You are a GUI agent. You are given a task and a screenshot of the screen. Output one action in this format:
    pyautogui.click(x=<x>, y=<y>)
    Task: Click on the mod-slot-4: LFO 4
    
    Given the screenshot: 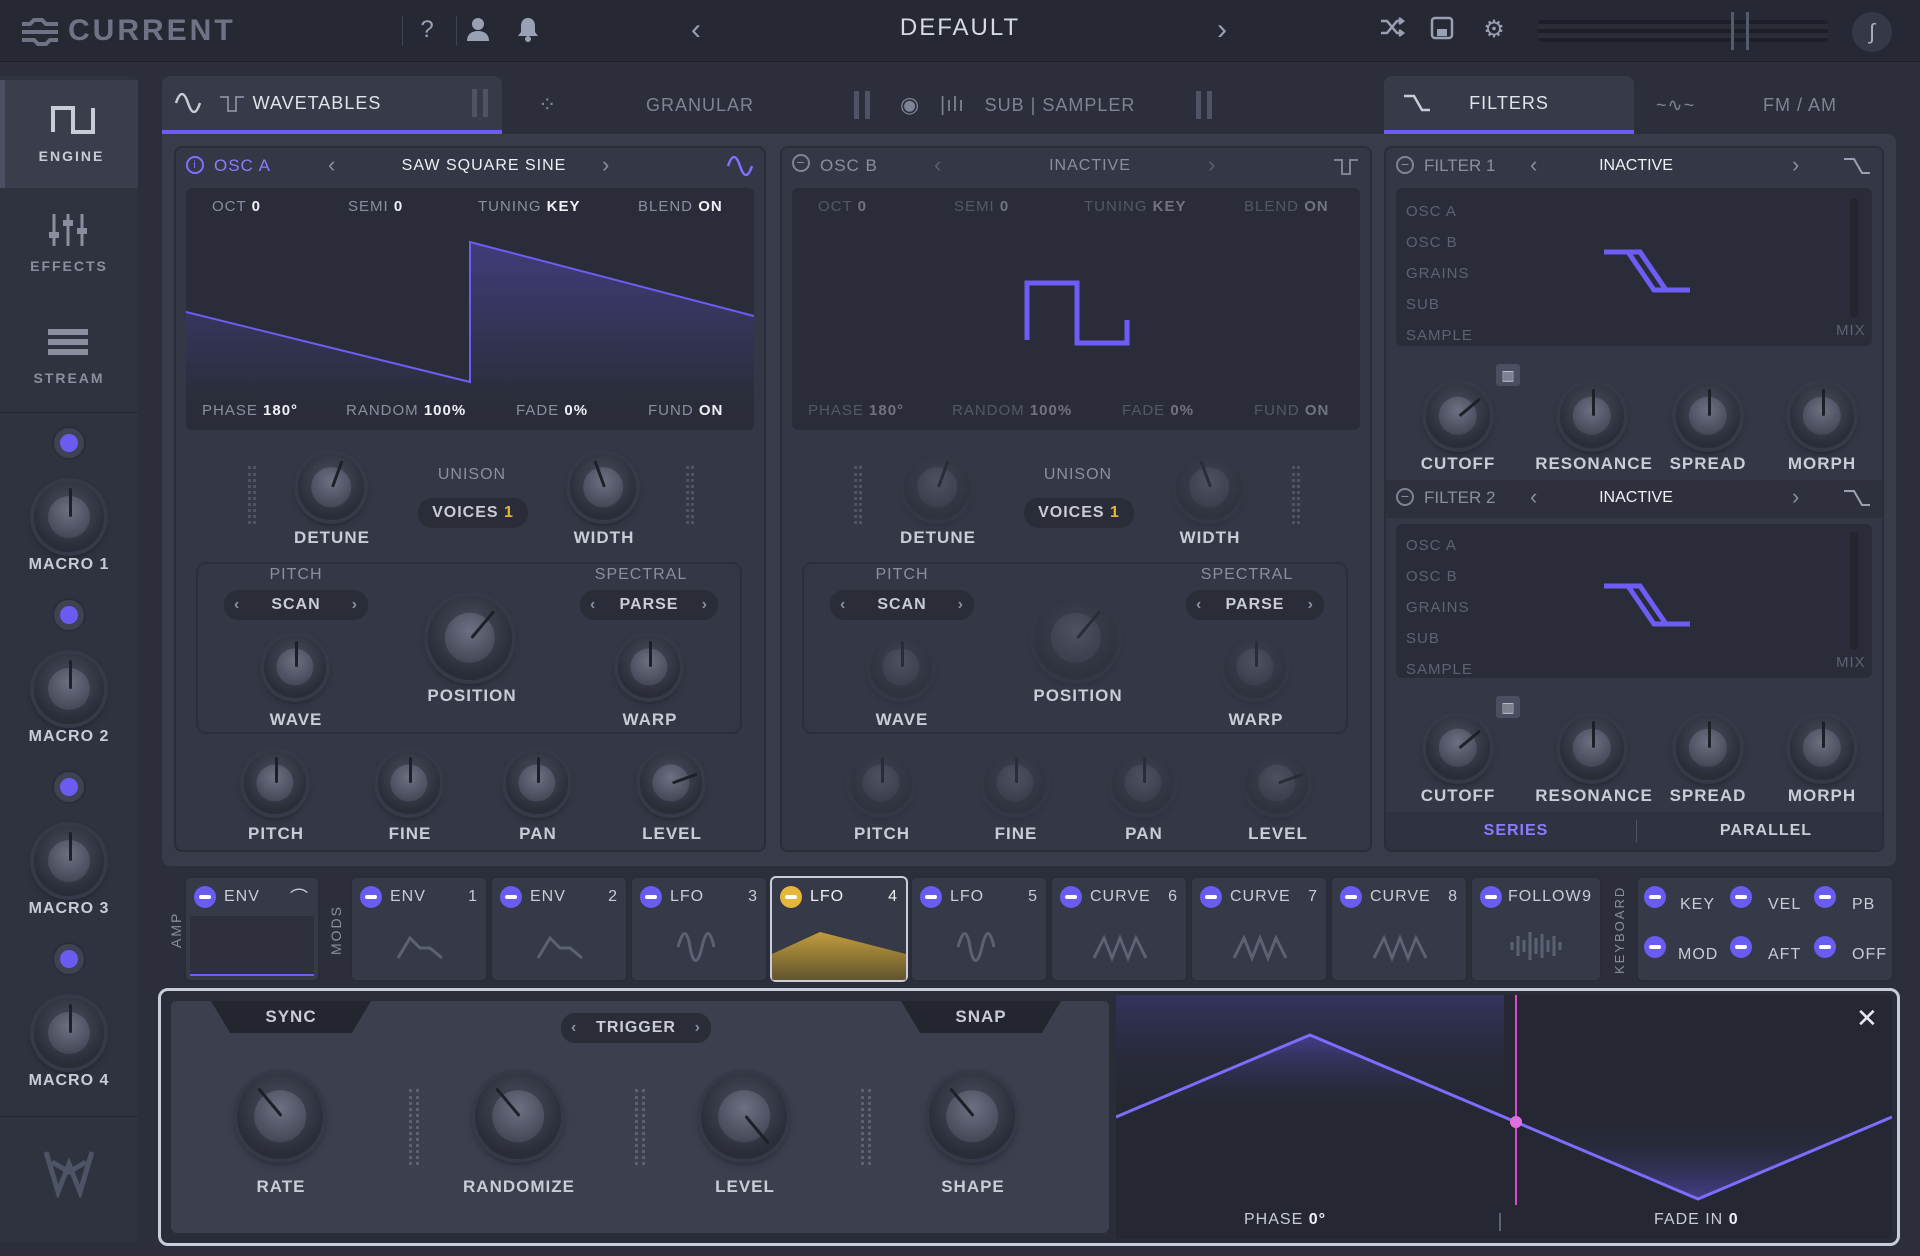 What is the action you would take?
    pyautogui.click(x=839, y=929)
    